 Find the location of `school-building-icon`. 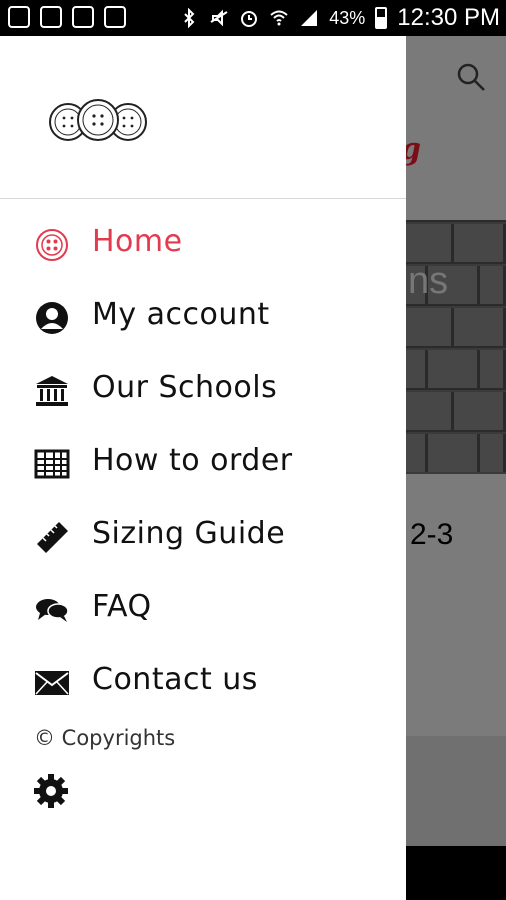

school-building-icon is located at coordinates (52, 391).